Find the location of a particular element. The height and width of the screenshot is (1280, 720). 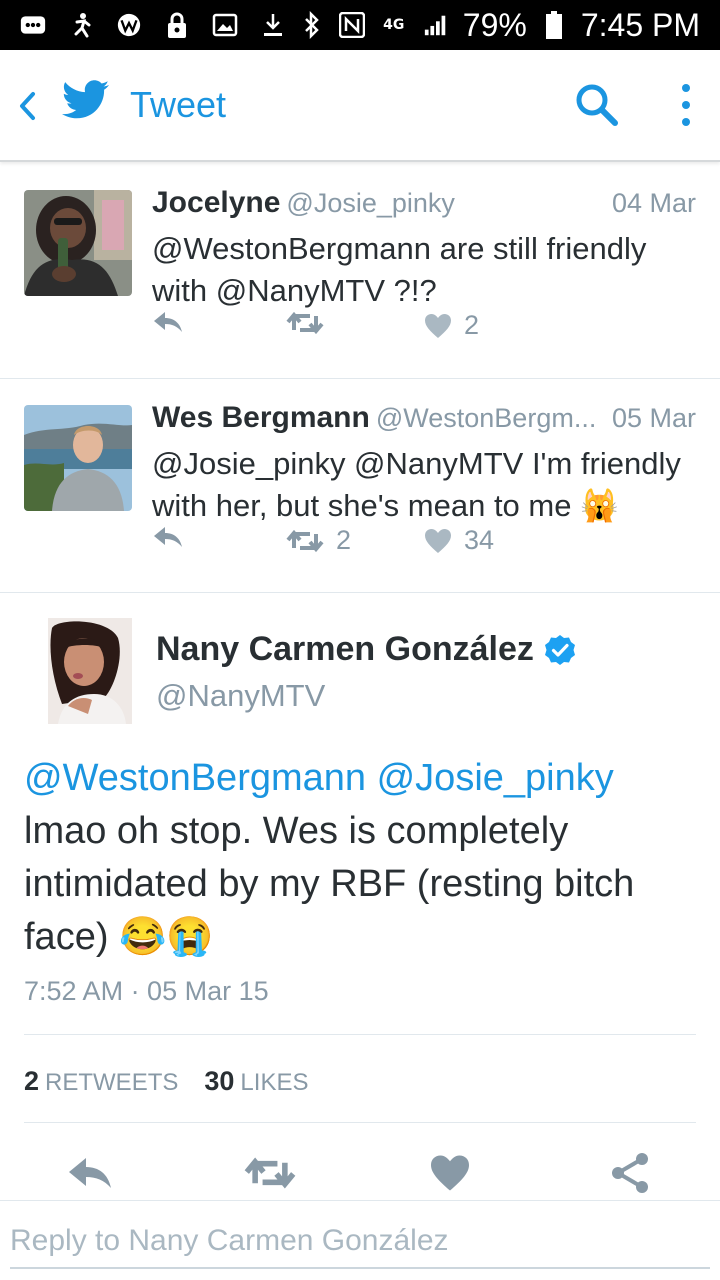

tweet-date: 04 Mar is located at coordinates (650, 203).